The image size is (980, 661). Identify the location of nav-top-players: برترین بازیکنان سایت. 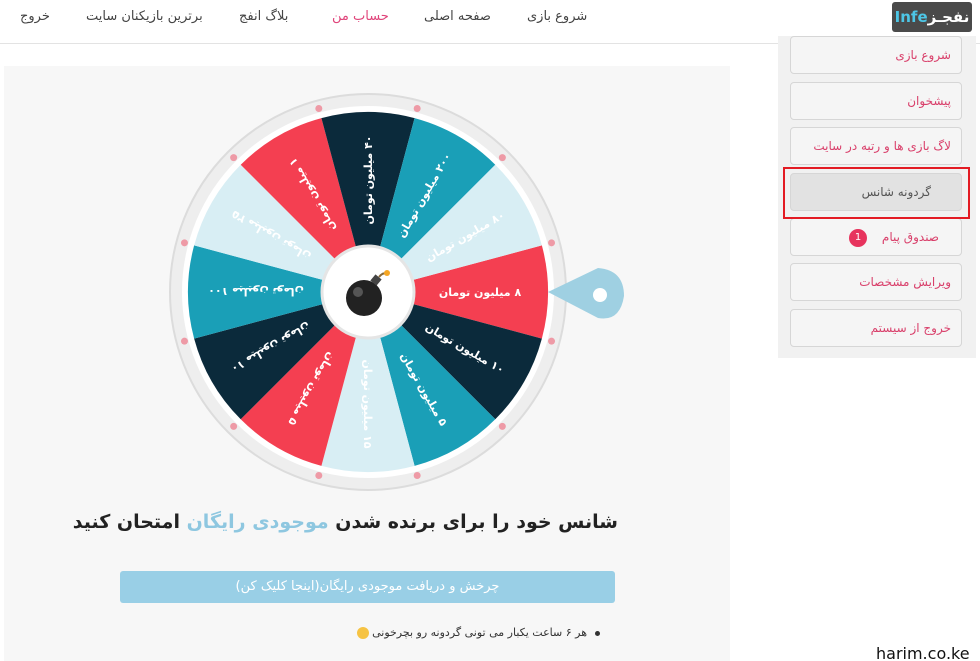
(144, 16).